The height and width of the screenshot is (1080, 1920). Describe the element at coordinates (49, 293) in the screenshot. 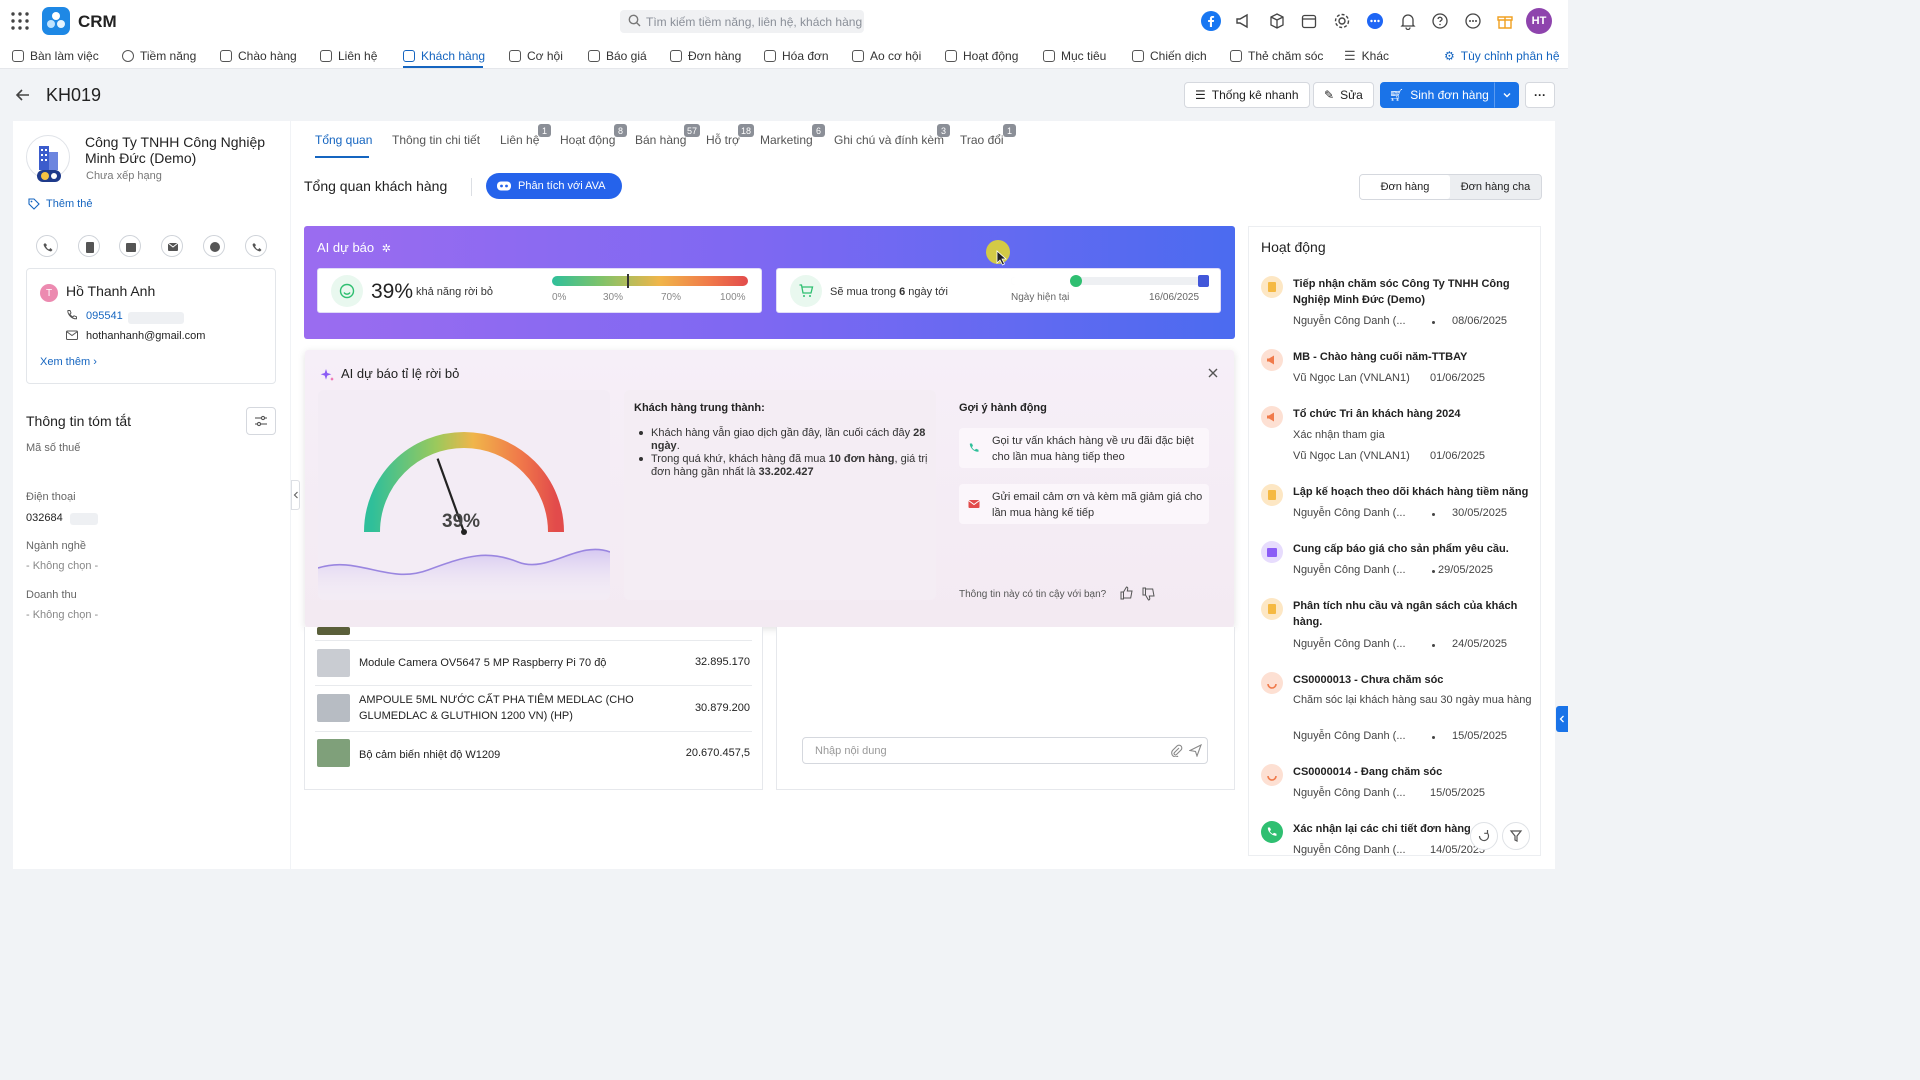

I see `contact-avatar: T` at that location.